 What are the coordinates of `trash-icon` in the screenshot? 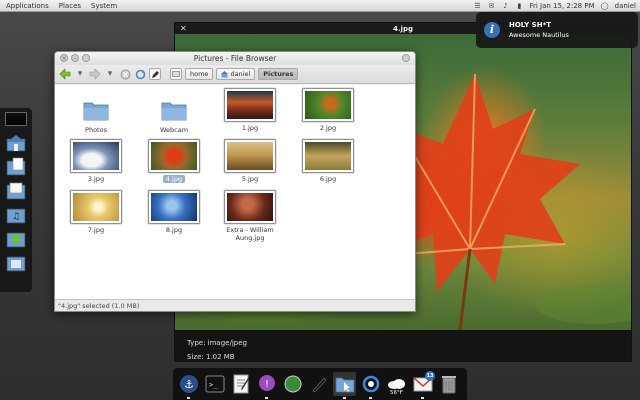 It's located at (448, 385).